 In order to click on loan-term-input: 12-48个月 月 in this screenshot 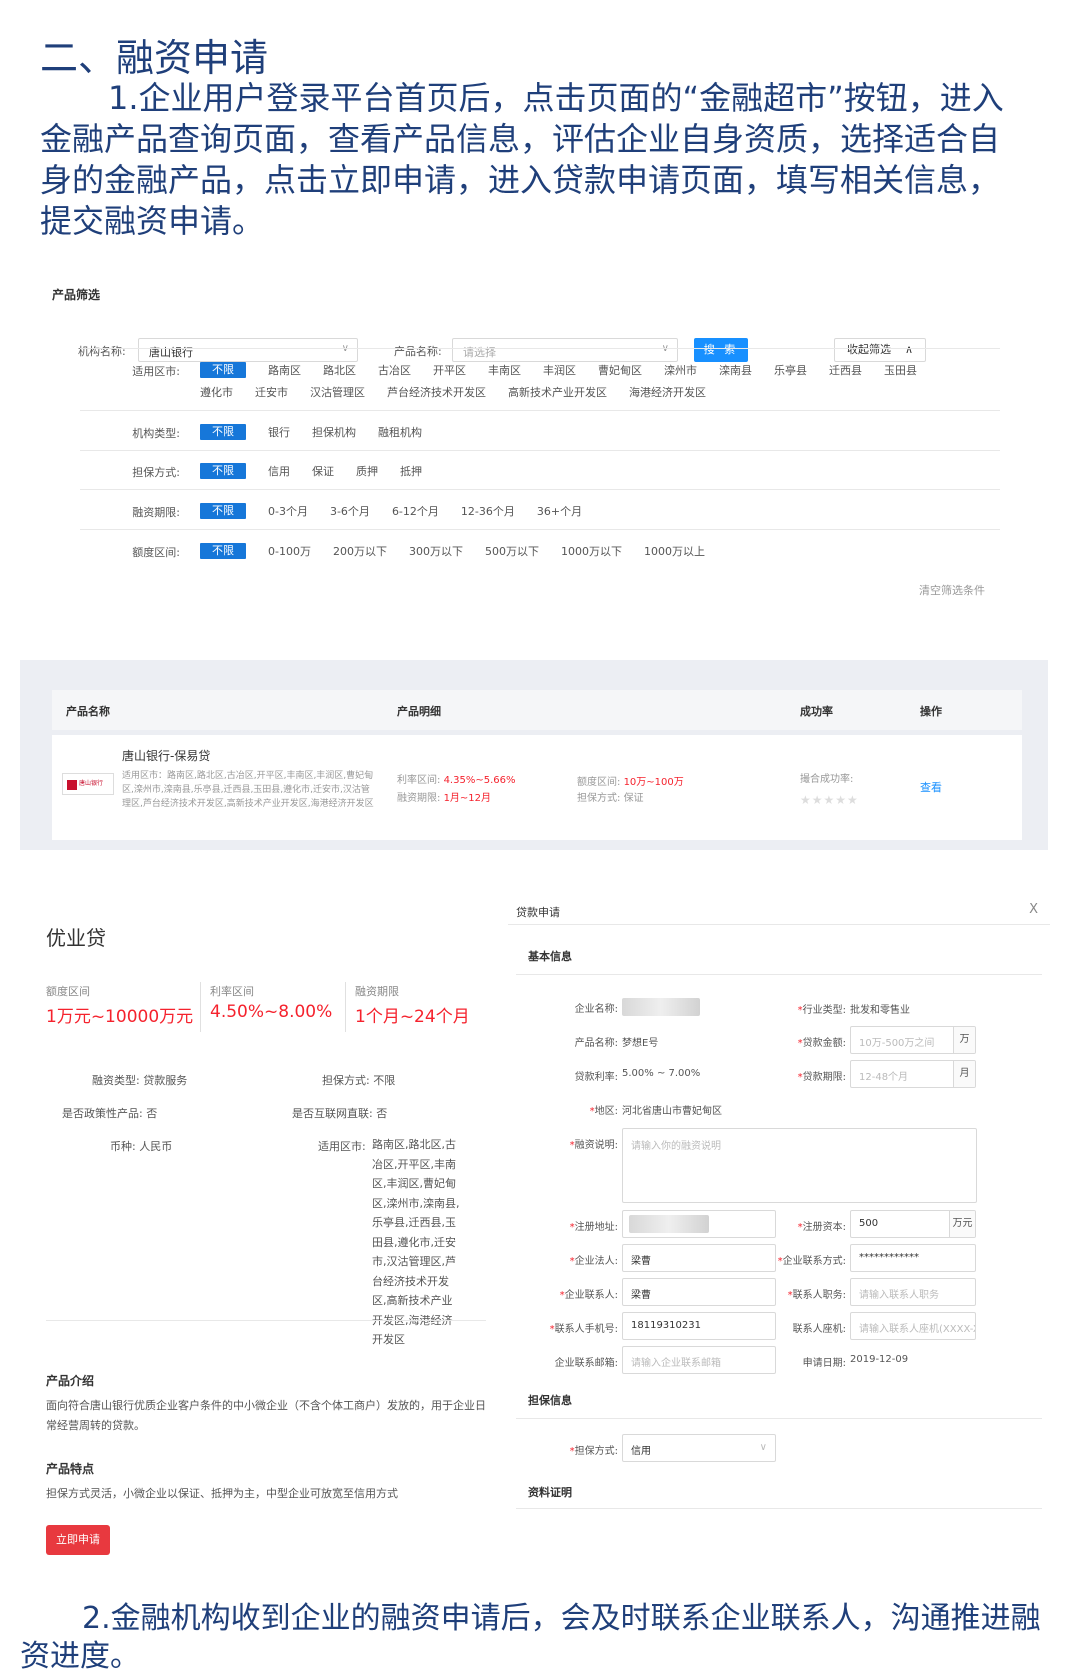, I will do `click(913, 1074)`.